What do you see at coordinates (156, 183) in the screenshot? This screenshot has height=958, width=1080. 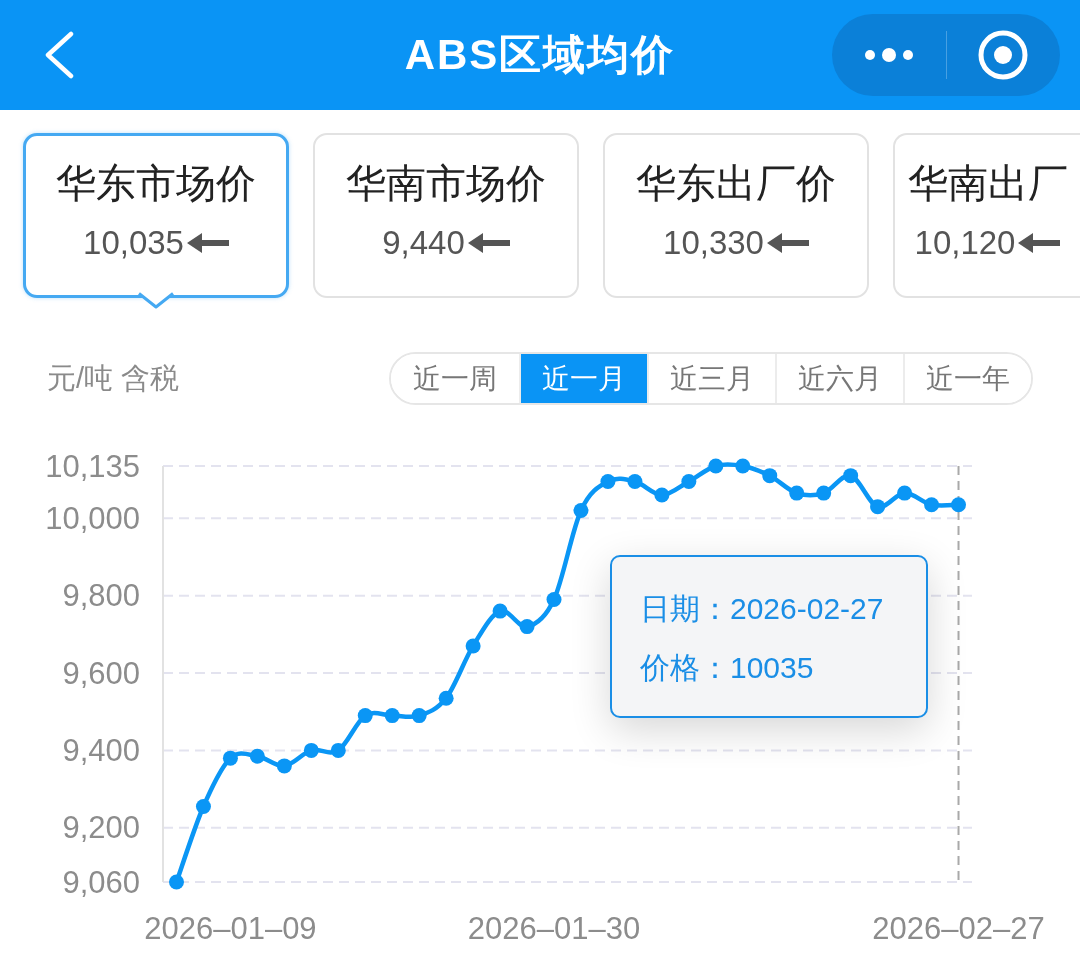 I see `card-title: 华东市场价` at bounding box center [156, 183].